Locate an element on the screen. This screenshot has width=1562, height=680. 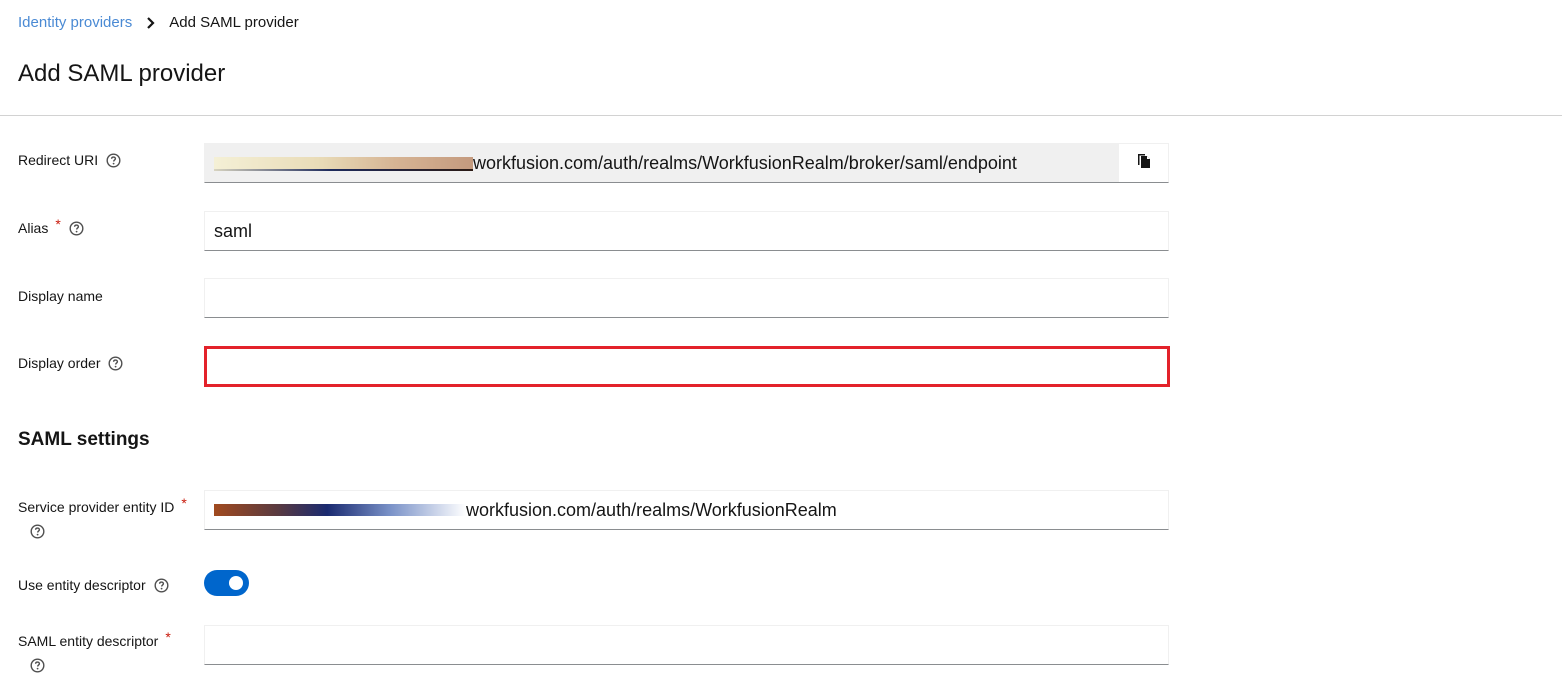
copy-icon is located at coordinates (1144, 163).